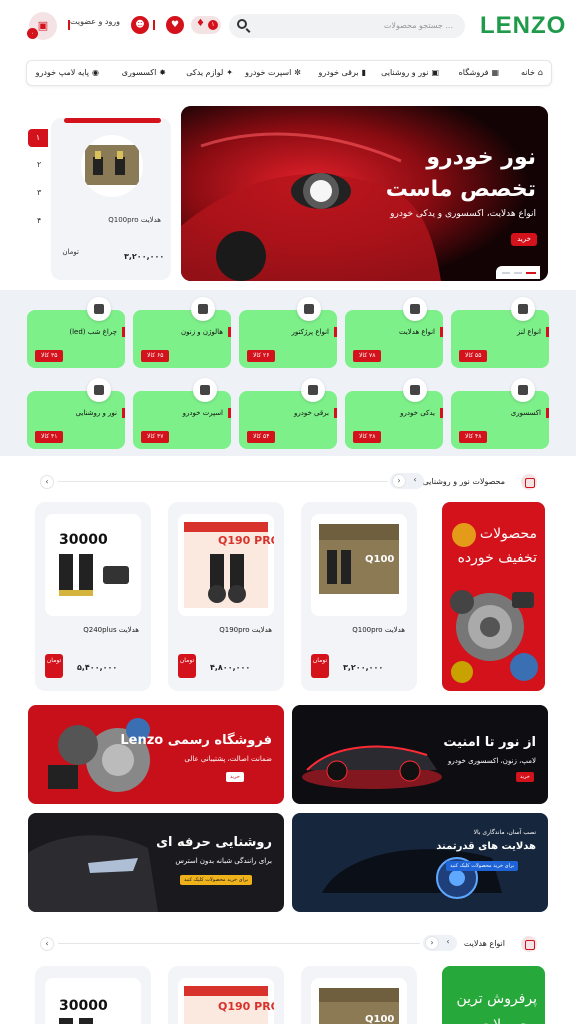 Image resolution: width=576 pixels, height=1024 pixels. I want to click on category-card: هالوژن و زنون ۶۵ کالا, so click(182, 332).